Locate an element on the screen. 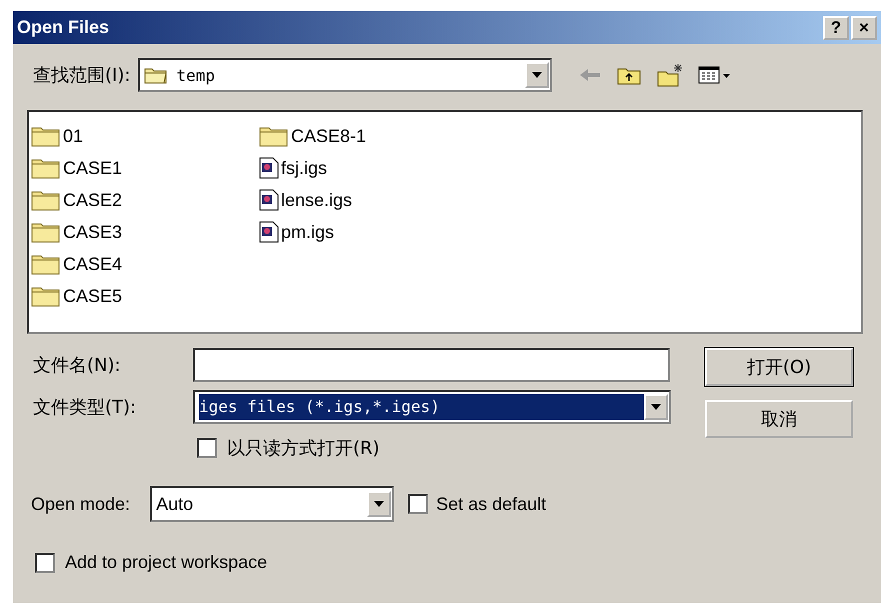 The width and height of the screenshot is (881, 604). file-item: 01 is located at coordinates (145, 136).